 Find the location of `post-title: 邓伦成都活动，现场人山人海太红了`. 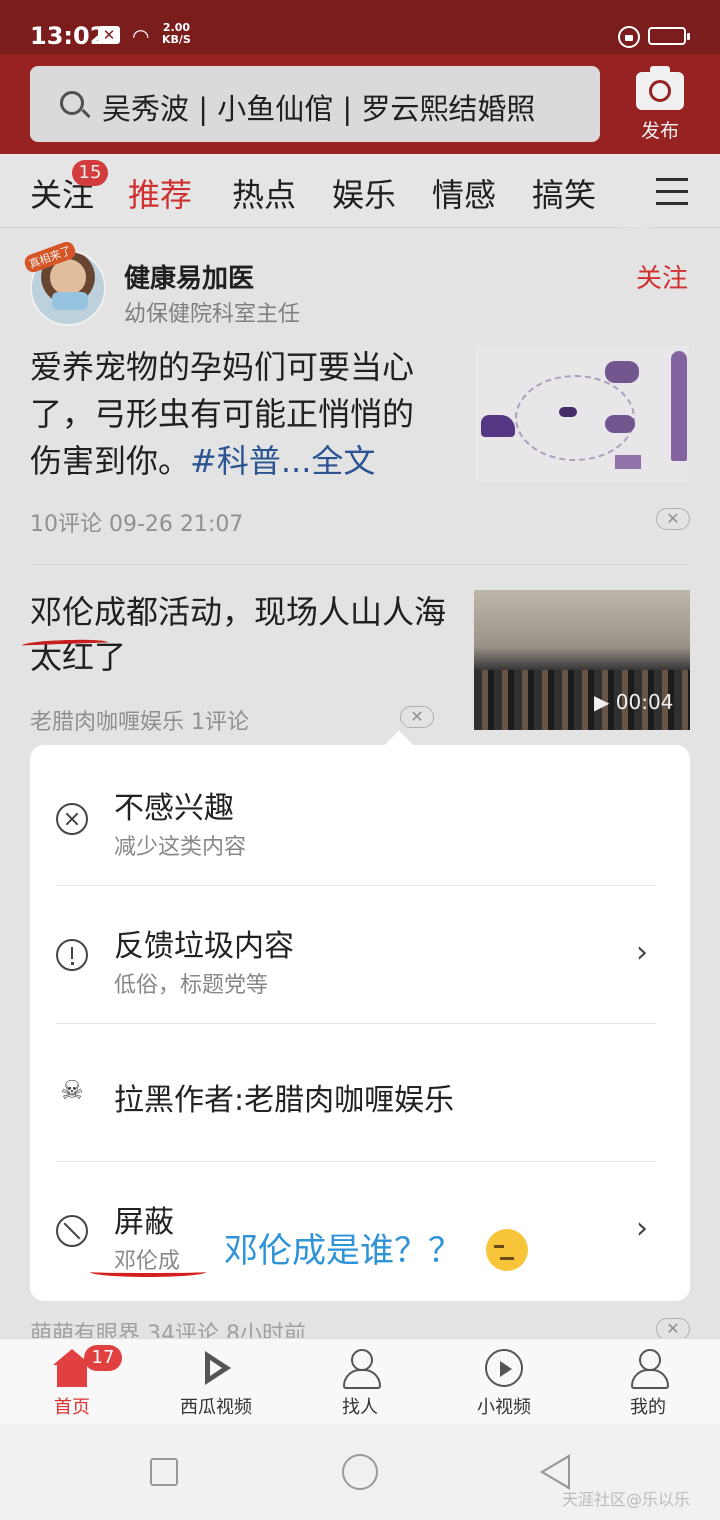

post-title: 邓伦成都活动，现场人山人海太红了 is located at coordinates (240, 635).